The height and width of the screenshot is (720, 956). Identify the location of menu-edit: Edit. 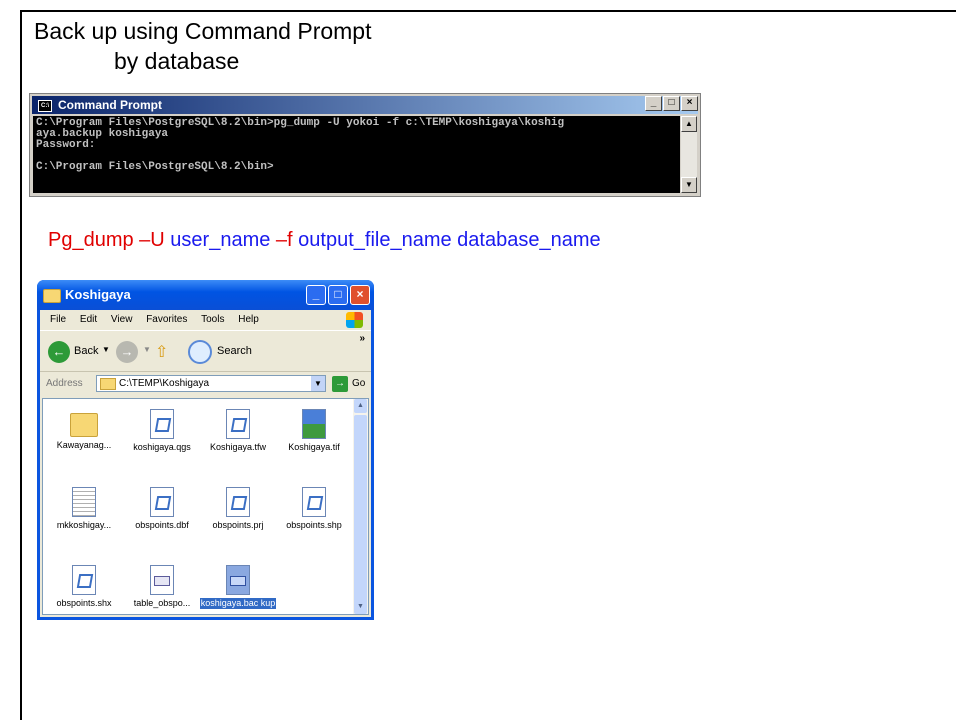
(88, 319).